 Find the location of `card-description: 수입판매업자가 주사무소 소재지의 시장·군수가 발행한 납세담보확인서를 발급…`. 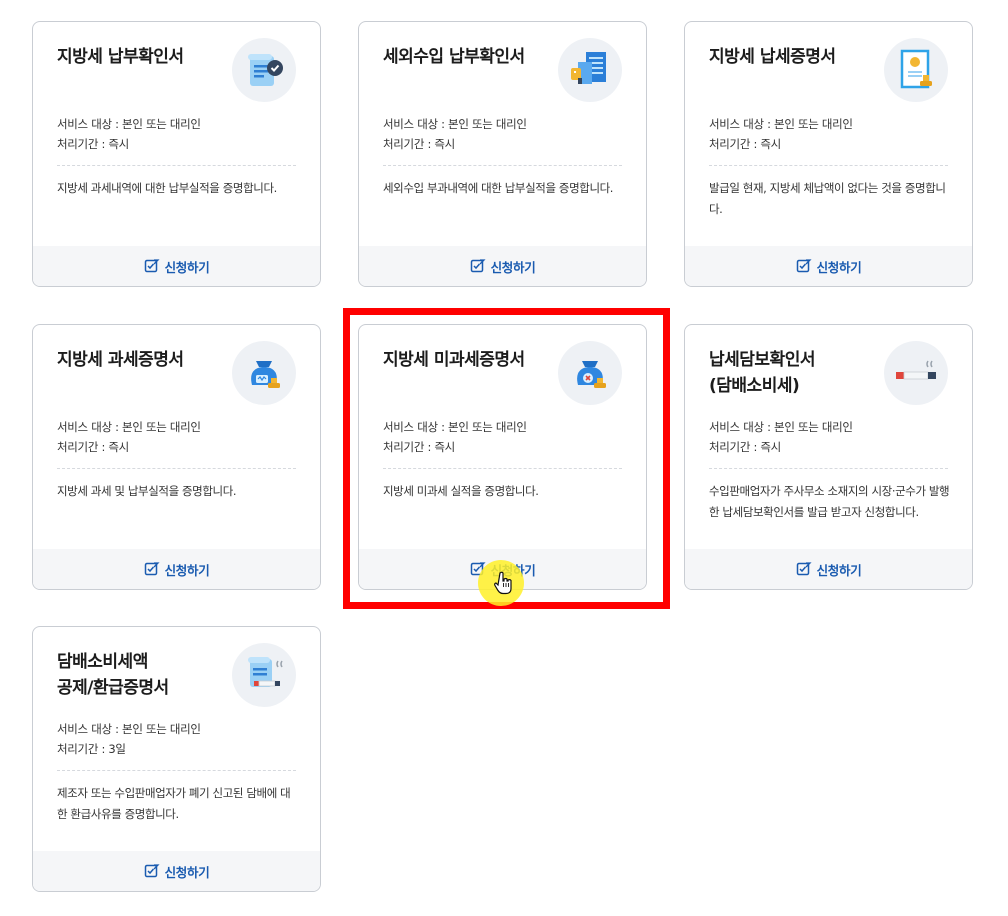

card-description: 수입판매업자가 주사무소 소재지의 시장·군수가 발행한 납세담보확인서를 발급… is located at coordinates (829, 501).